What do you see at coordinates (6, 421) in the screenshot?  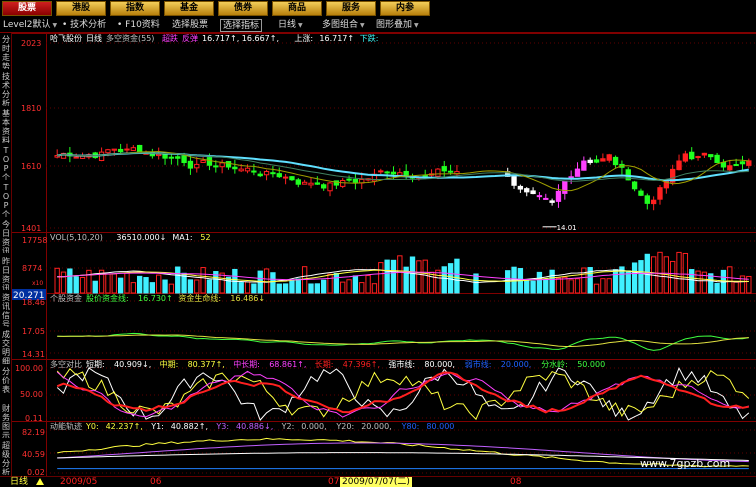 I see `sidebar-tab-11: 财 务 图 示` at bounding box center [6, 421].